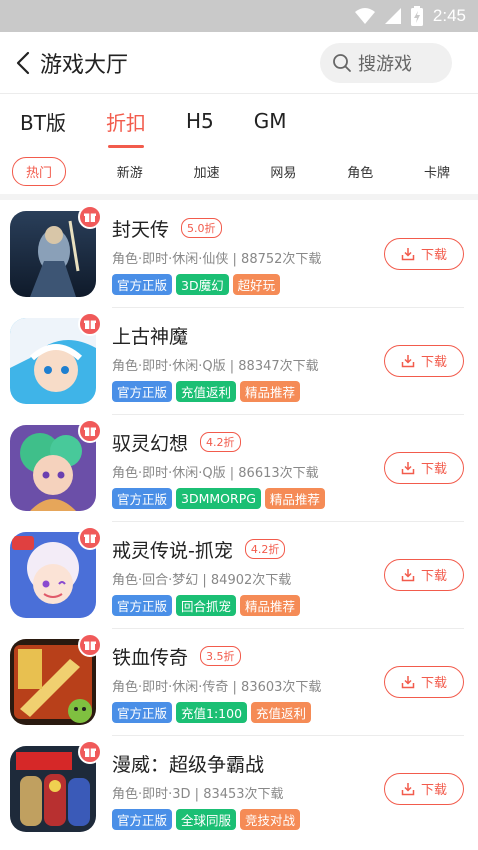 This screenshot has height=850, width=478. I want to click on game-meta: 角色·即时·休闲·仙侠 | 88752次下载, so click(217, 259).